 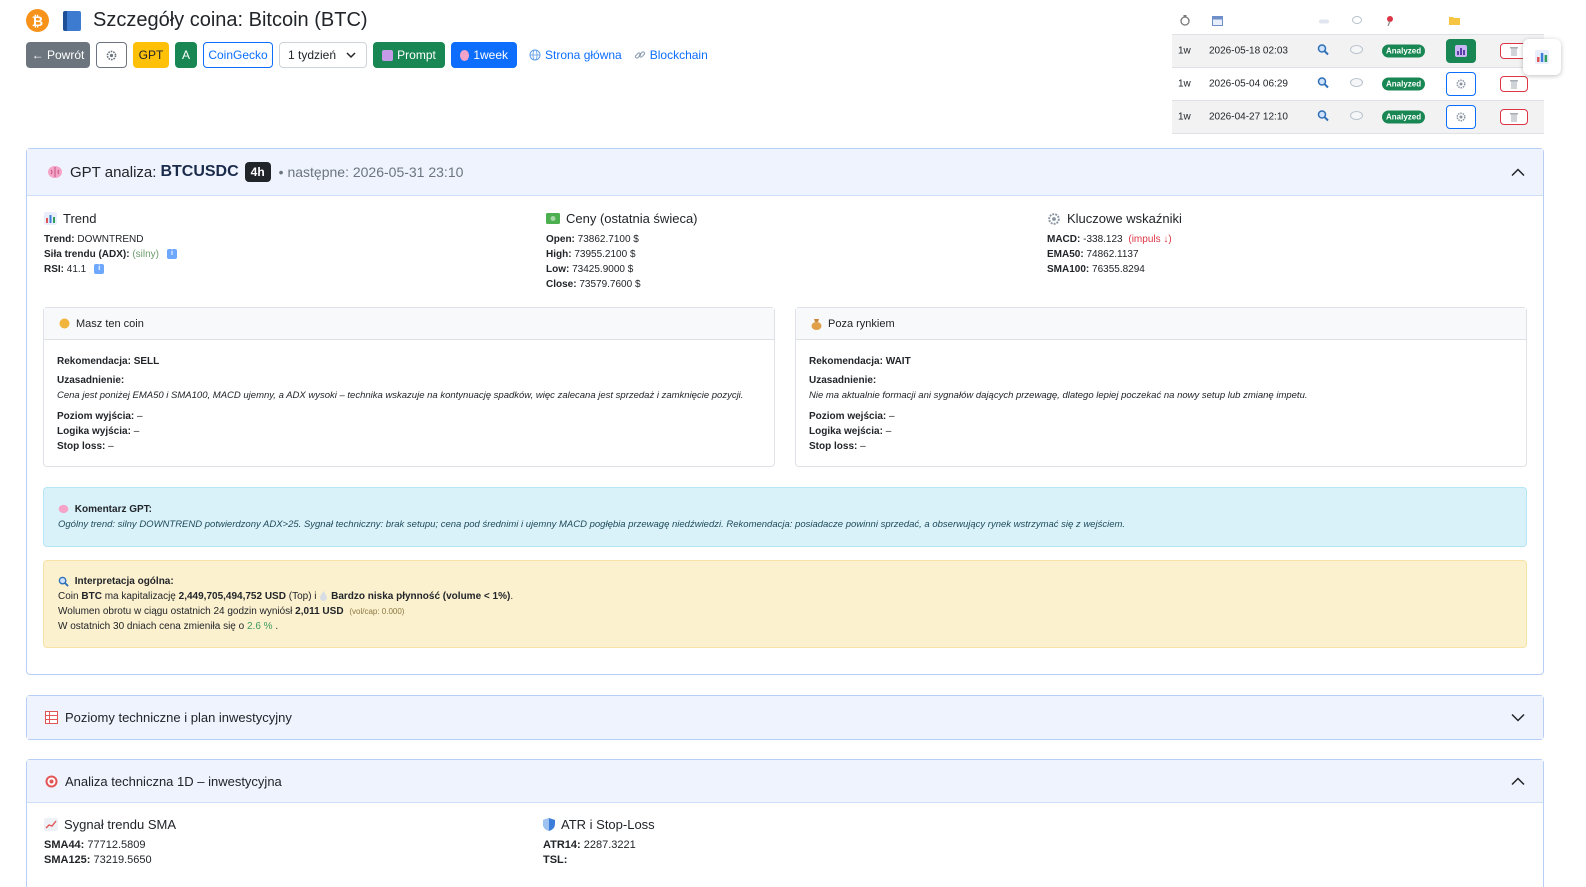 What do you see at coordinates (409, 431) in the screenshot?
I see `exit-logic-line: Logika wyjścia: –` at bounding box center [409, 431].